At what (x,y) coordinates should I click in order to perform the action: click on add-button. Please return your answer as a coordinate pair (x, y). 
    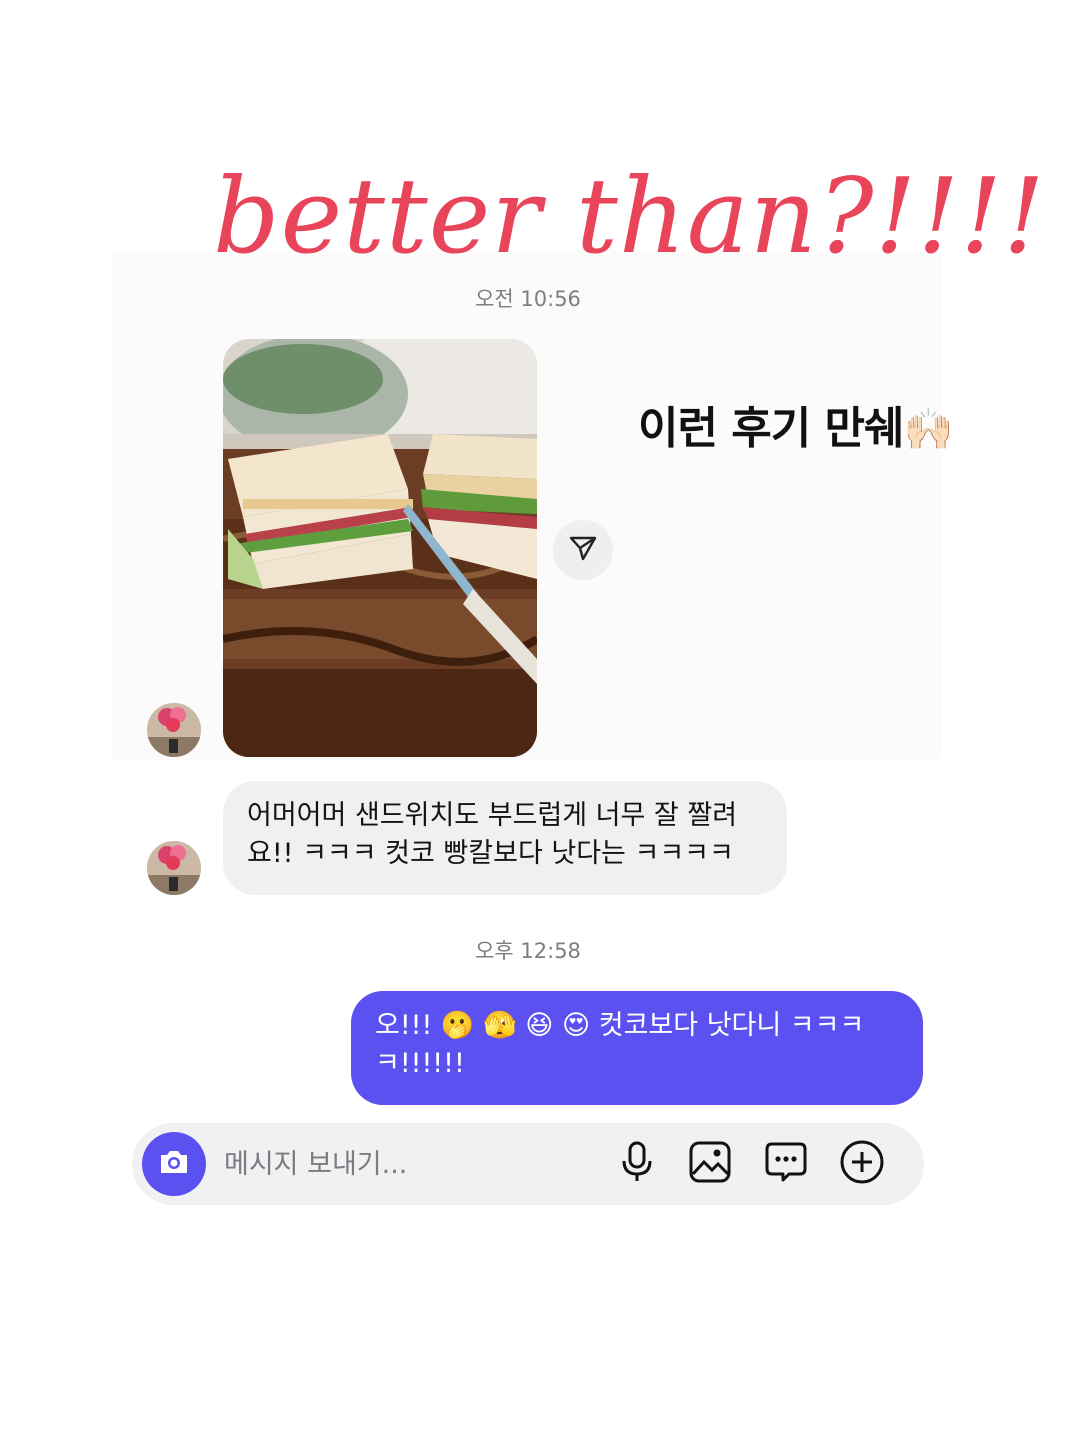
    Looking at the image, I should click on (862, 1164).